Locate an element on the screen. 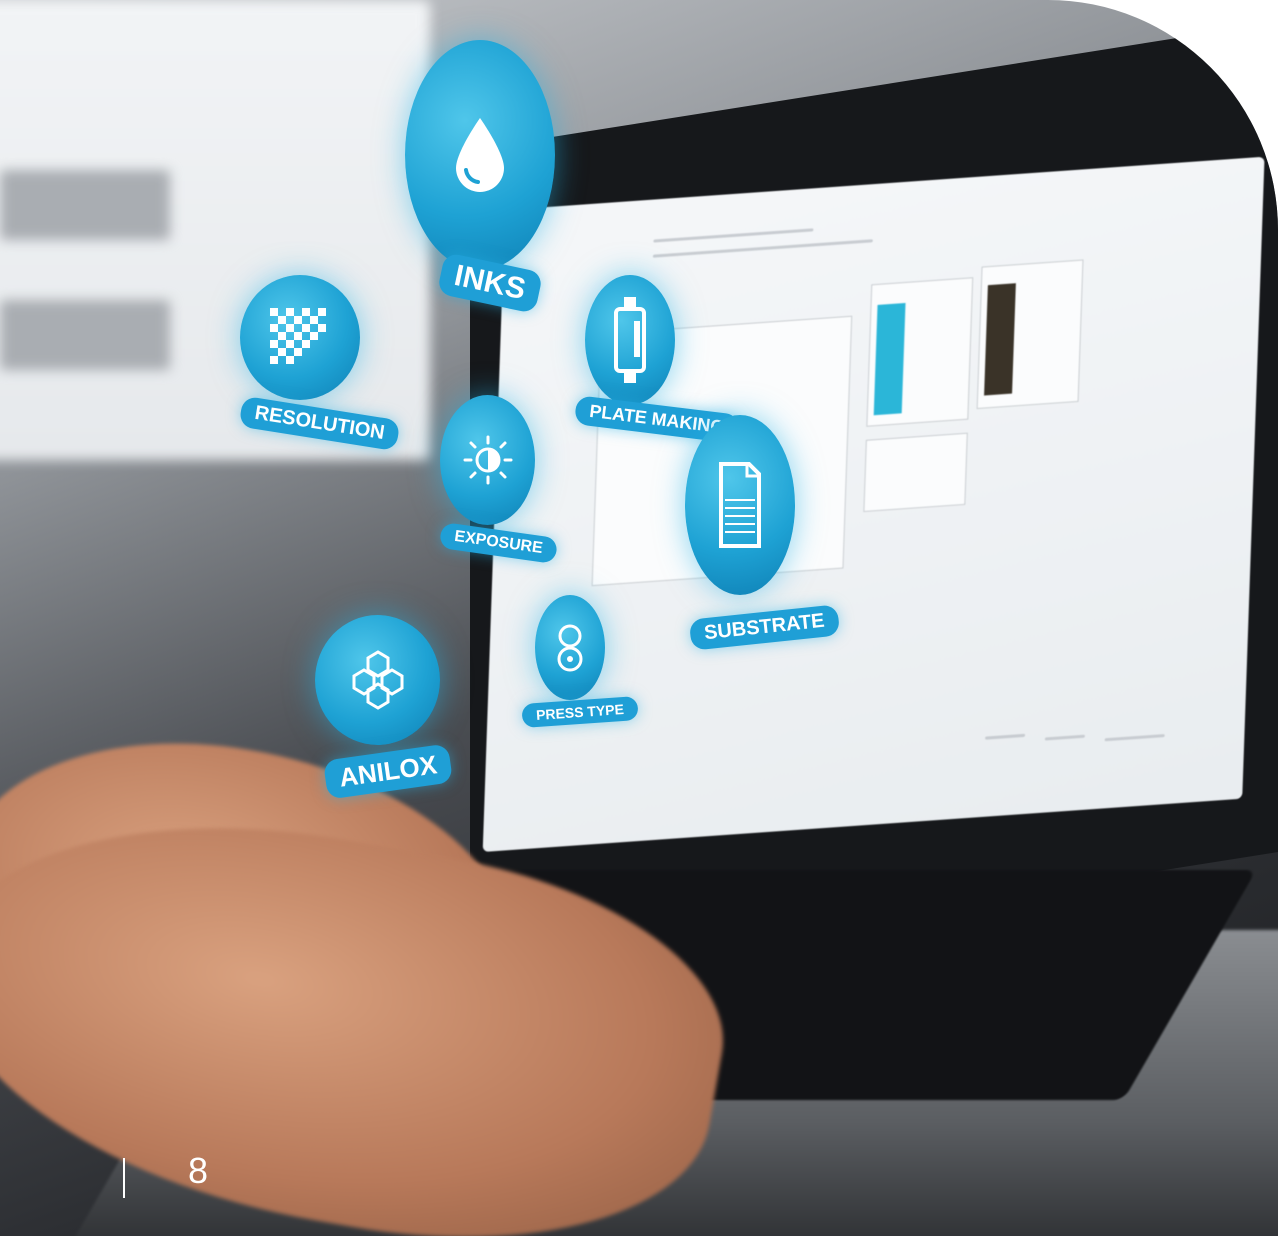 The width and height of the screenshot is (1278, 1236). press-type-badge is located at coordinates (570, 647).